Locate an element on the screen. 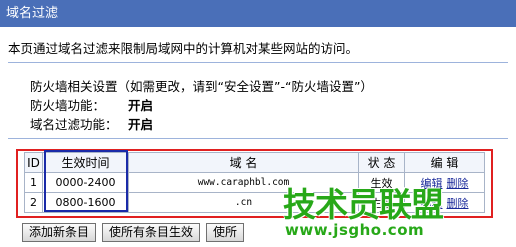 The image size is (516, 247). button-row: 添加新条目 使所有条目生效 使所 is located at coordinates (136, 232).